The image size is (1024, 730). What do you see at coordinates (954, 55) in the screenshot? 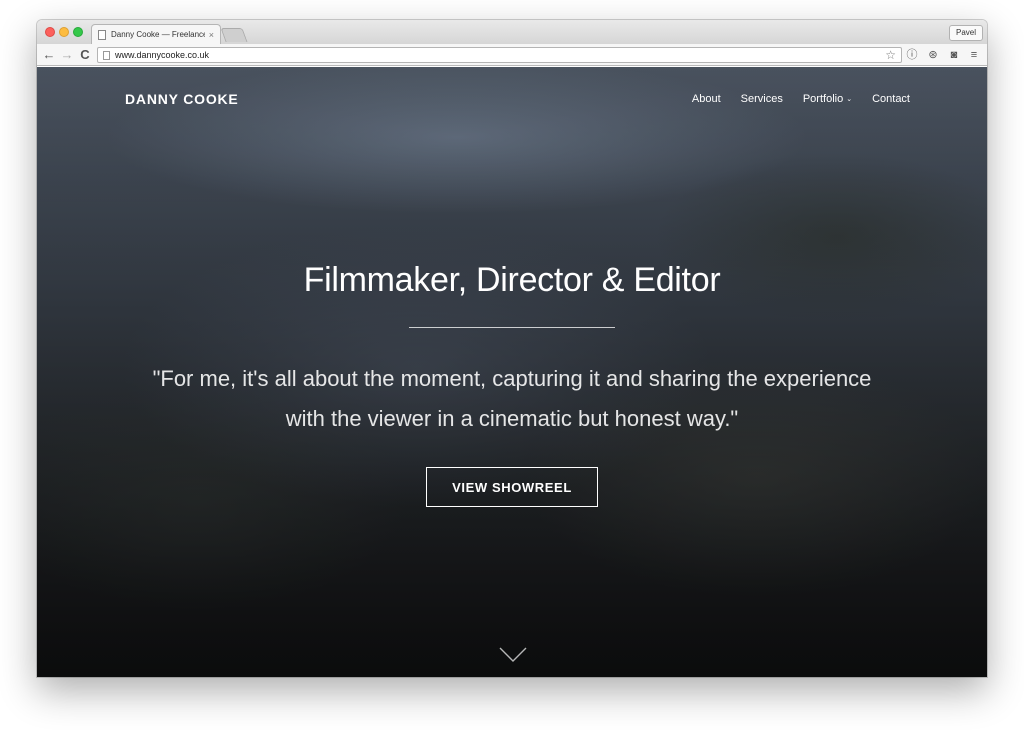
I see `camera-icon: ◙` at bounding box center [954, 55].